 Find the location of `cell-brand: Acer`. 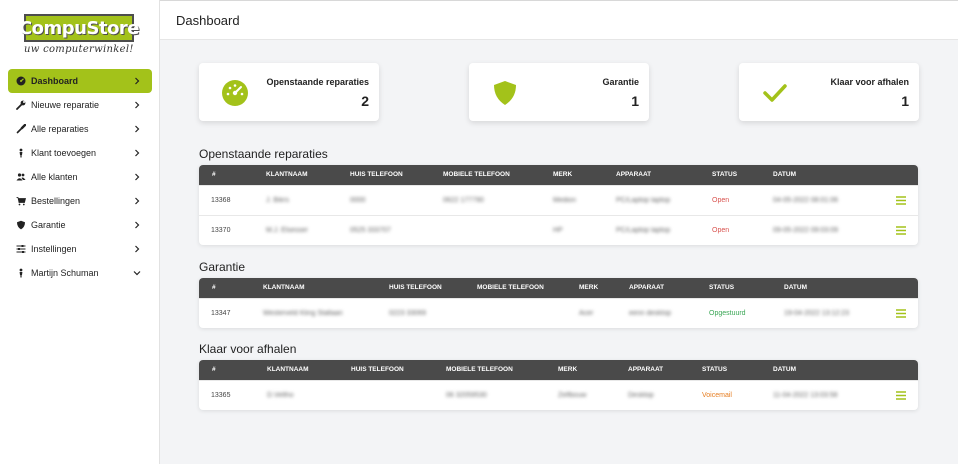

cell-brand: Acer is located at coordinates (586, 313).